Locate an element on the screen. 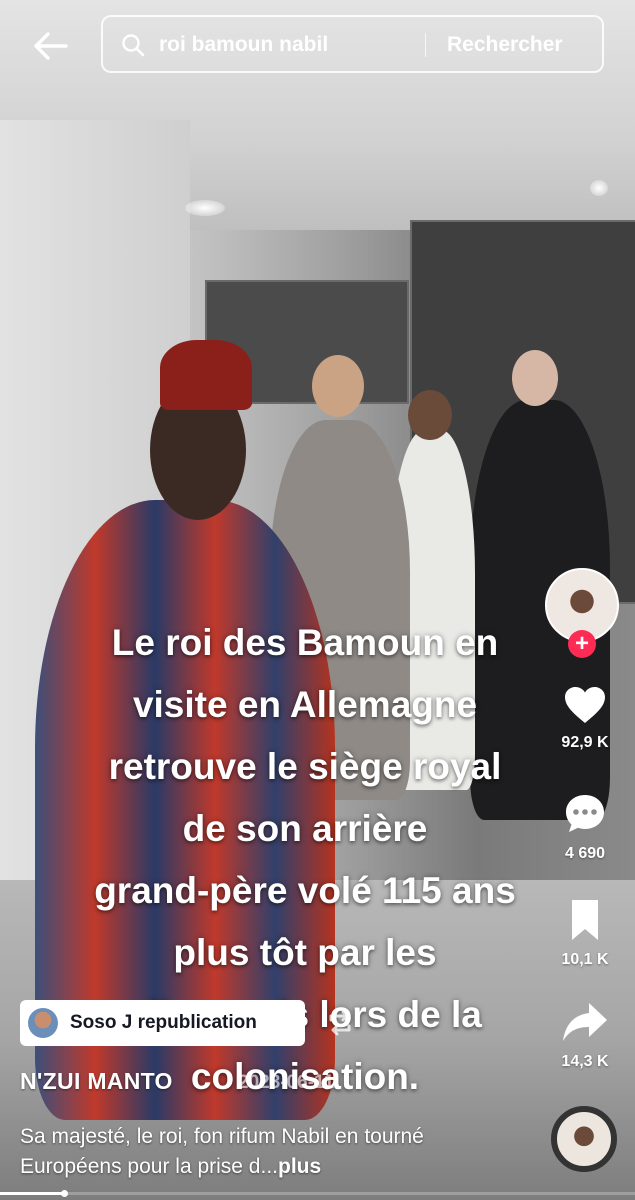 The width and height of the screenshot is (635, 1200). back-button is located at coordinates (50, 46).